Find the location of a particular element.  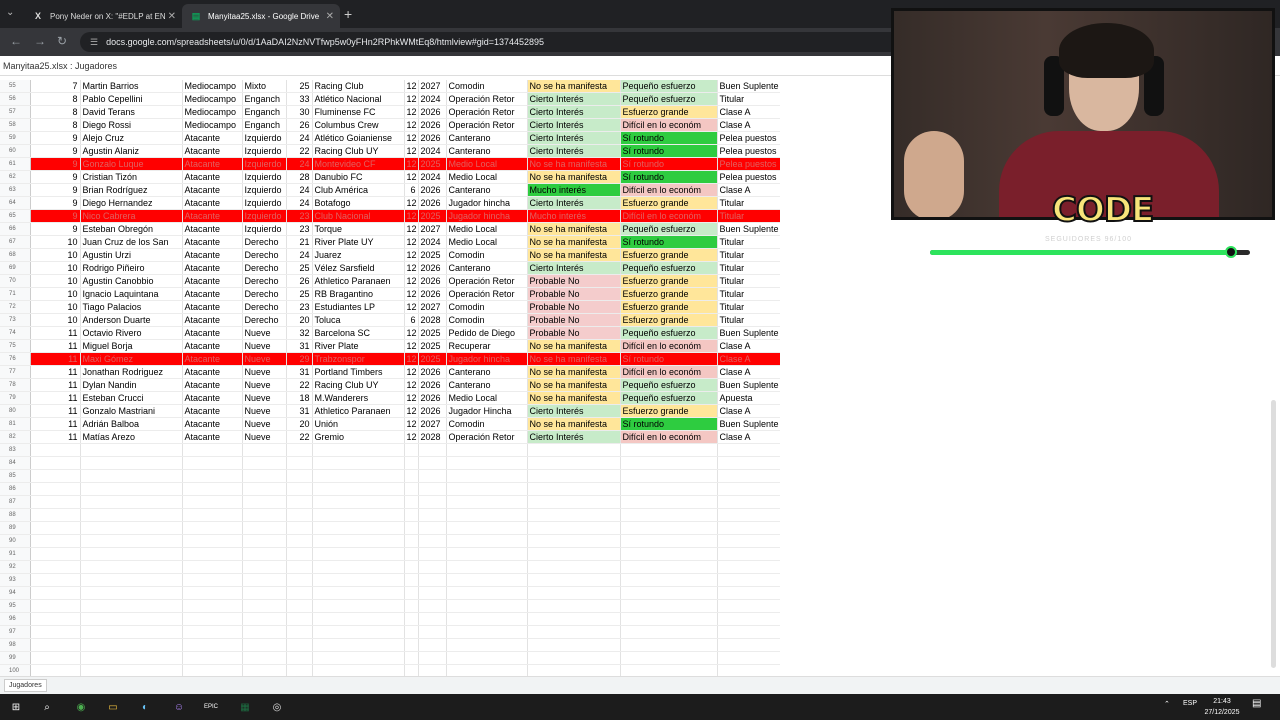

table-cell-age: 33 is located at coordinates (299, 99).